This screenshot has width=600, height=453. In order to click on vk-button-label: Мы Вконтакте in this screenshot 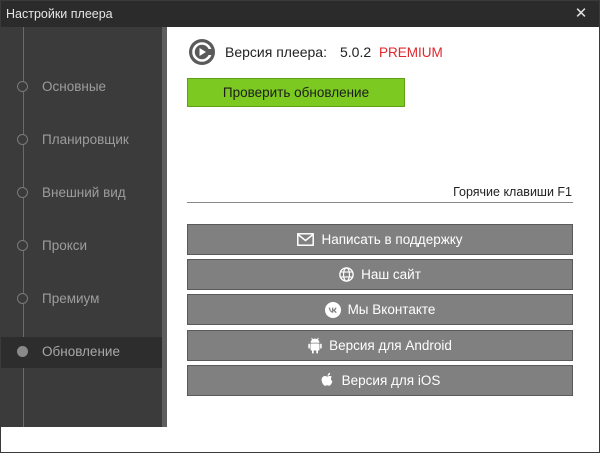, I will do `click(391, 309)`.